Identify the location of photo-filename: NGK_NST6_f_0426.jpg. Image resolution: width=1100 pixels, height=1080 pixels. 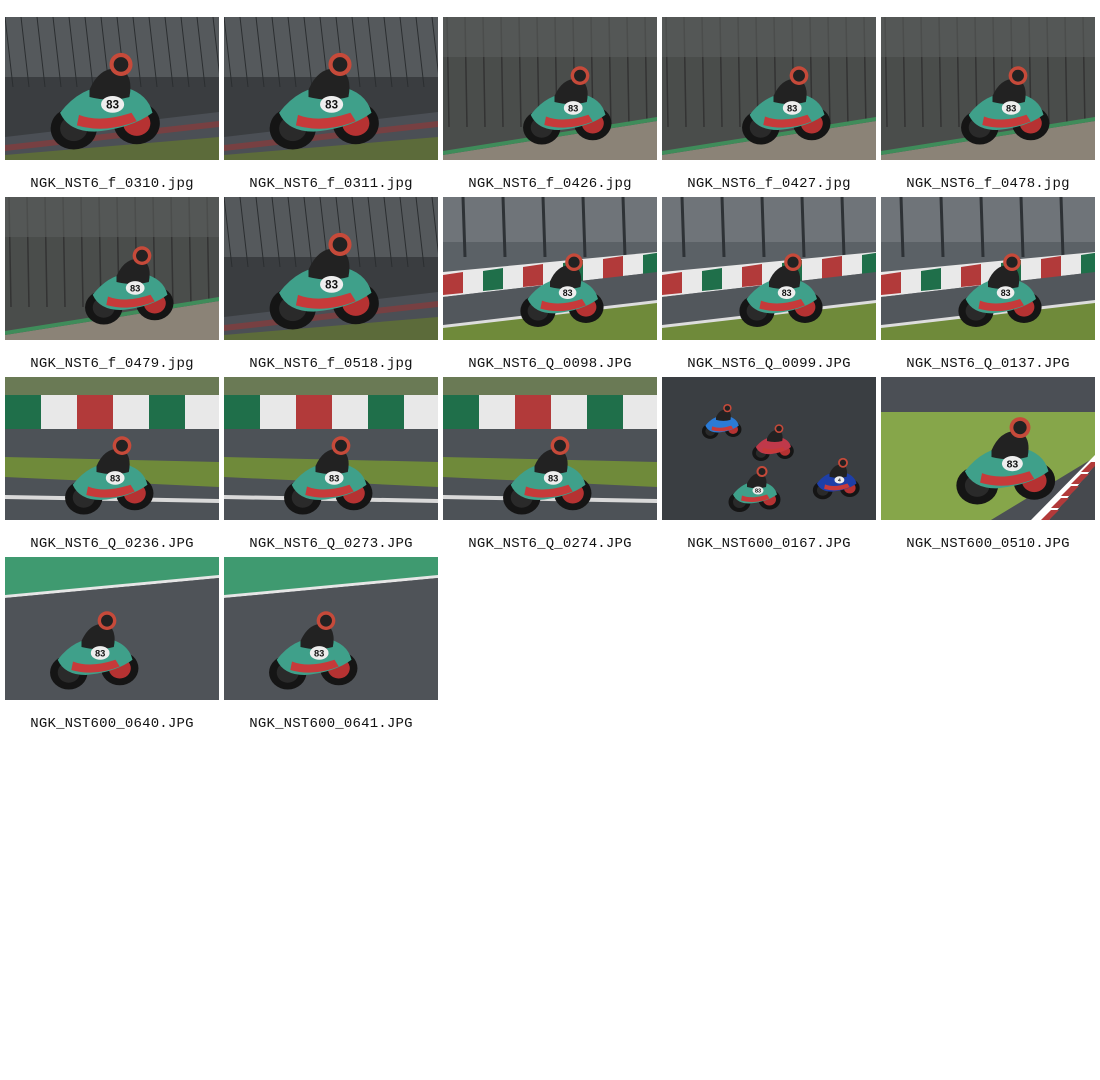
(550, 184).